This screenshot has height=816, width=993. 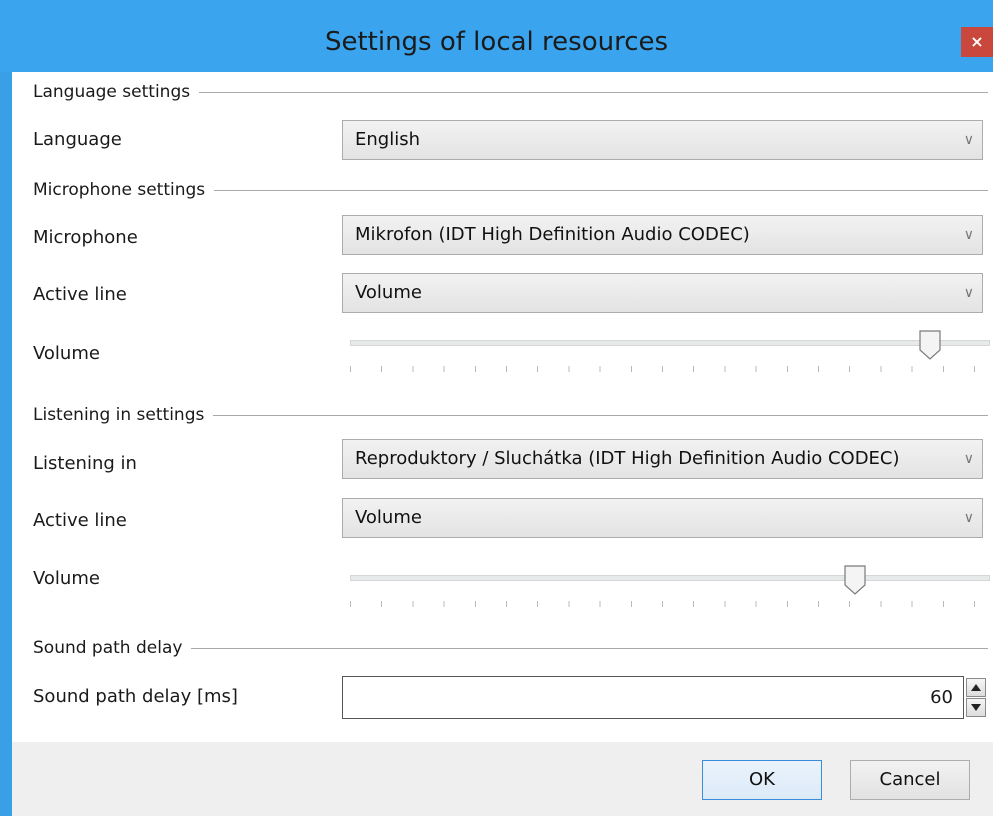 What do you see at coordinates (66, 578) in the screenshot?
I see `listen-volume-label: Volume` at bounding box center [66, 578].